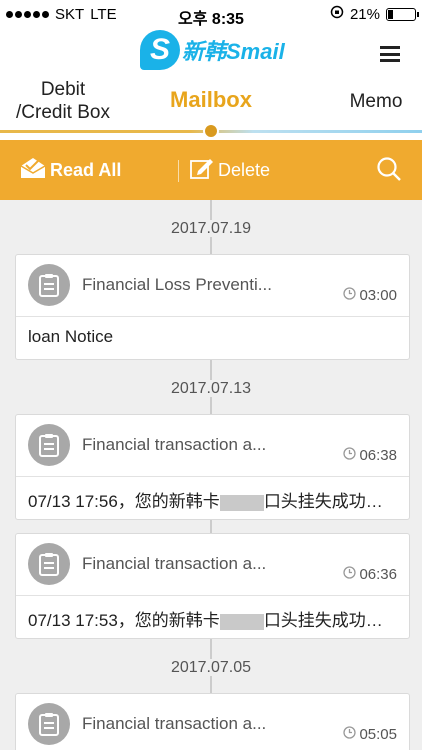 This screenshot has height=750, width=422. I want to click on tab-indicator-dot, so click(211, 131).